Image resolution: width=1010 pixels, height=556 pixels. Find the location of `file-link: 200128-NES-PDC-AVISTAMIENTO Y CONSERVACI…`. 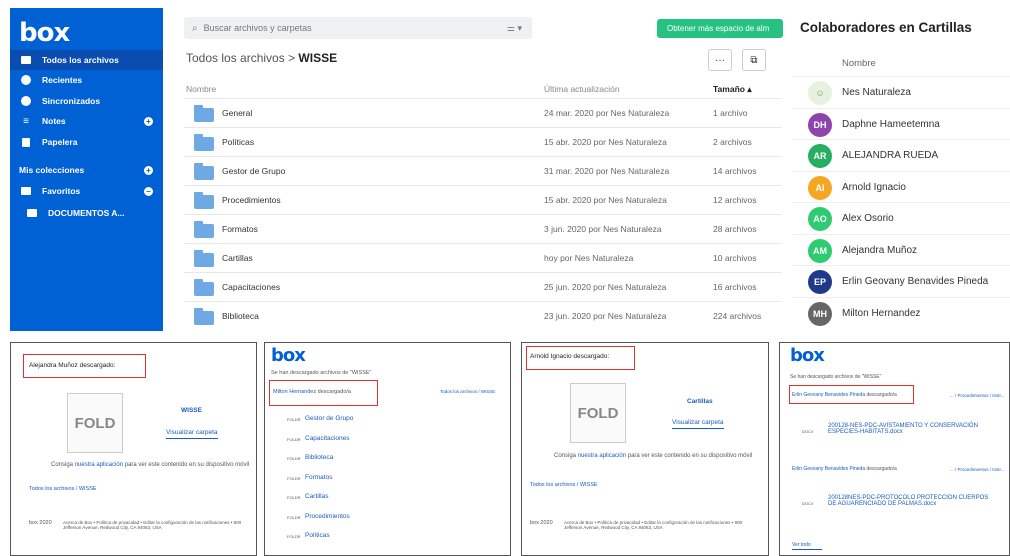

file-link: 200128-NES-PDC-AVISTAMIENTO Y CONSERVACI… is located at coordinates (913, 429).